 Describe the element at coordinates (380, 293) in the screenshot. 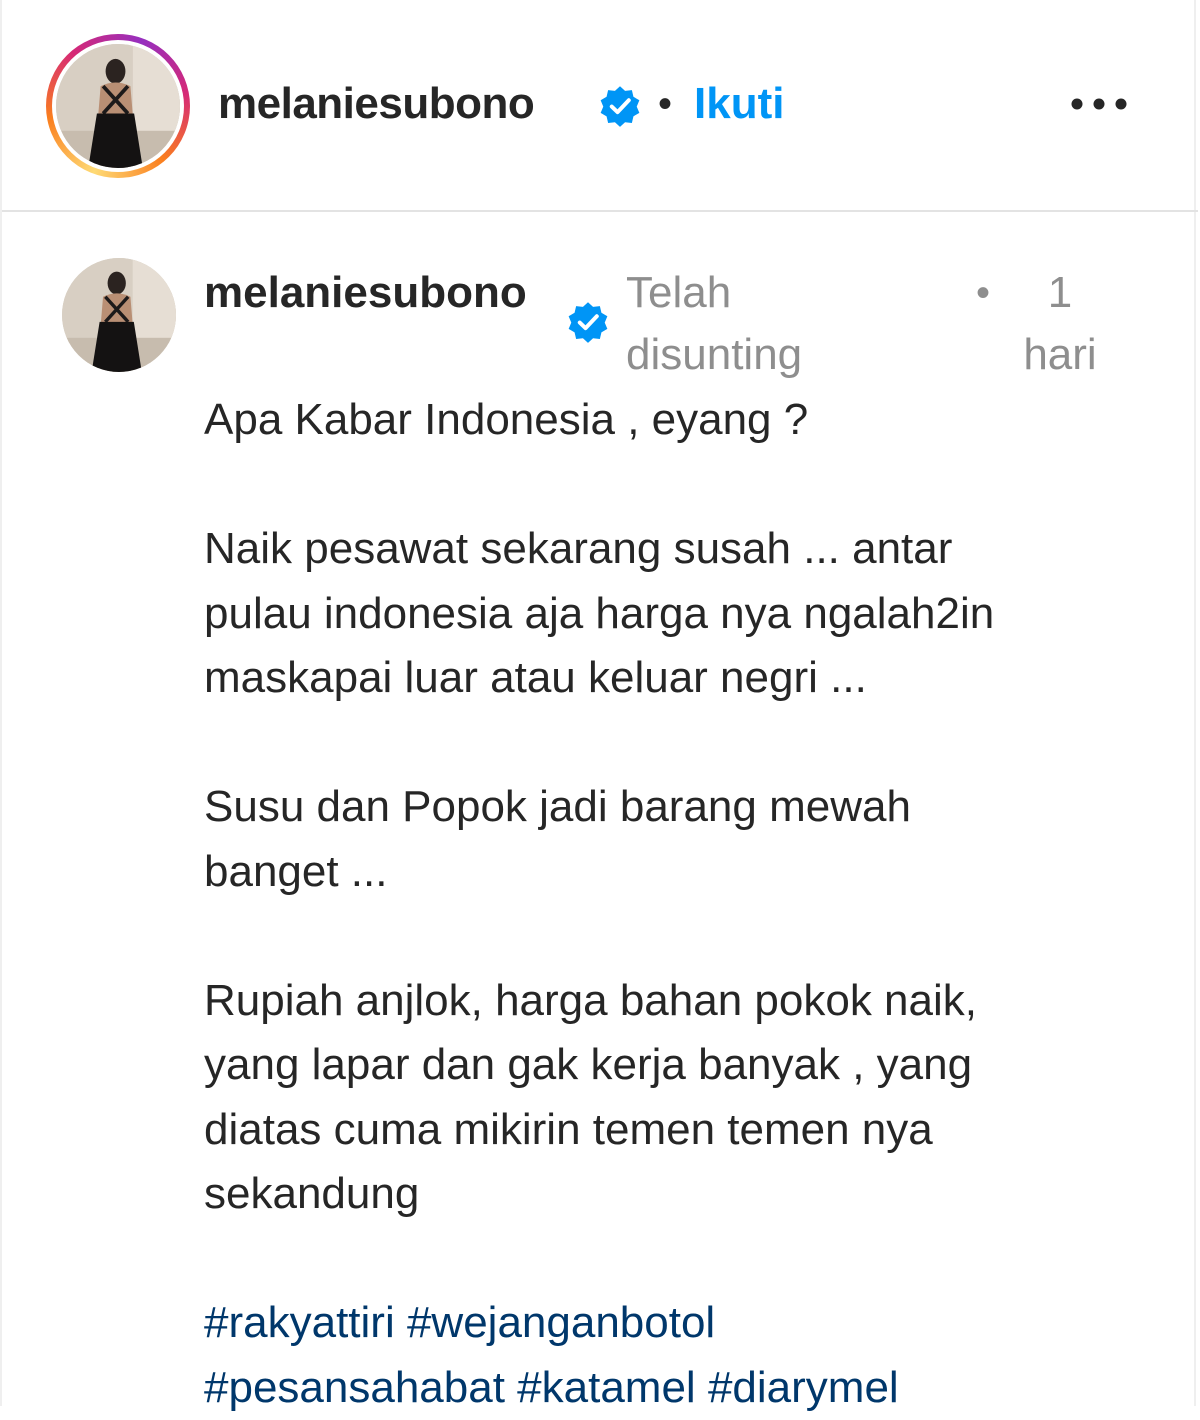

I see `caption-username: melaniesubono` at that location.